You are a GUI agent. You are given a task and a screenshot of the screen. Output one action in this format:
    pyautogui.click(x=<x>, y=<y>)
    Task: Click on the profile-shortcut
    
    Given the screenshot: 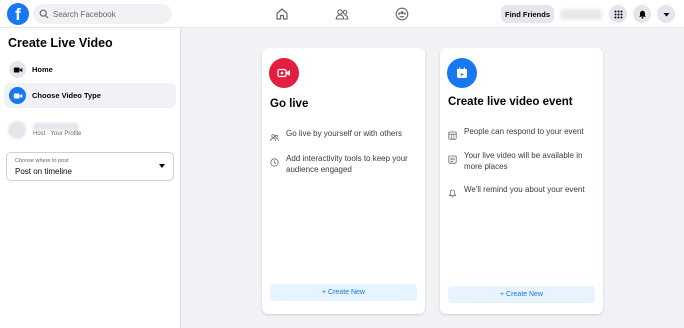 What is the action you would take?
    pyautogui.click(x=581, y=14)
    